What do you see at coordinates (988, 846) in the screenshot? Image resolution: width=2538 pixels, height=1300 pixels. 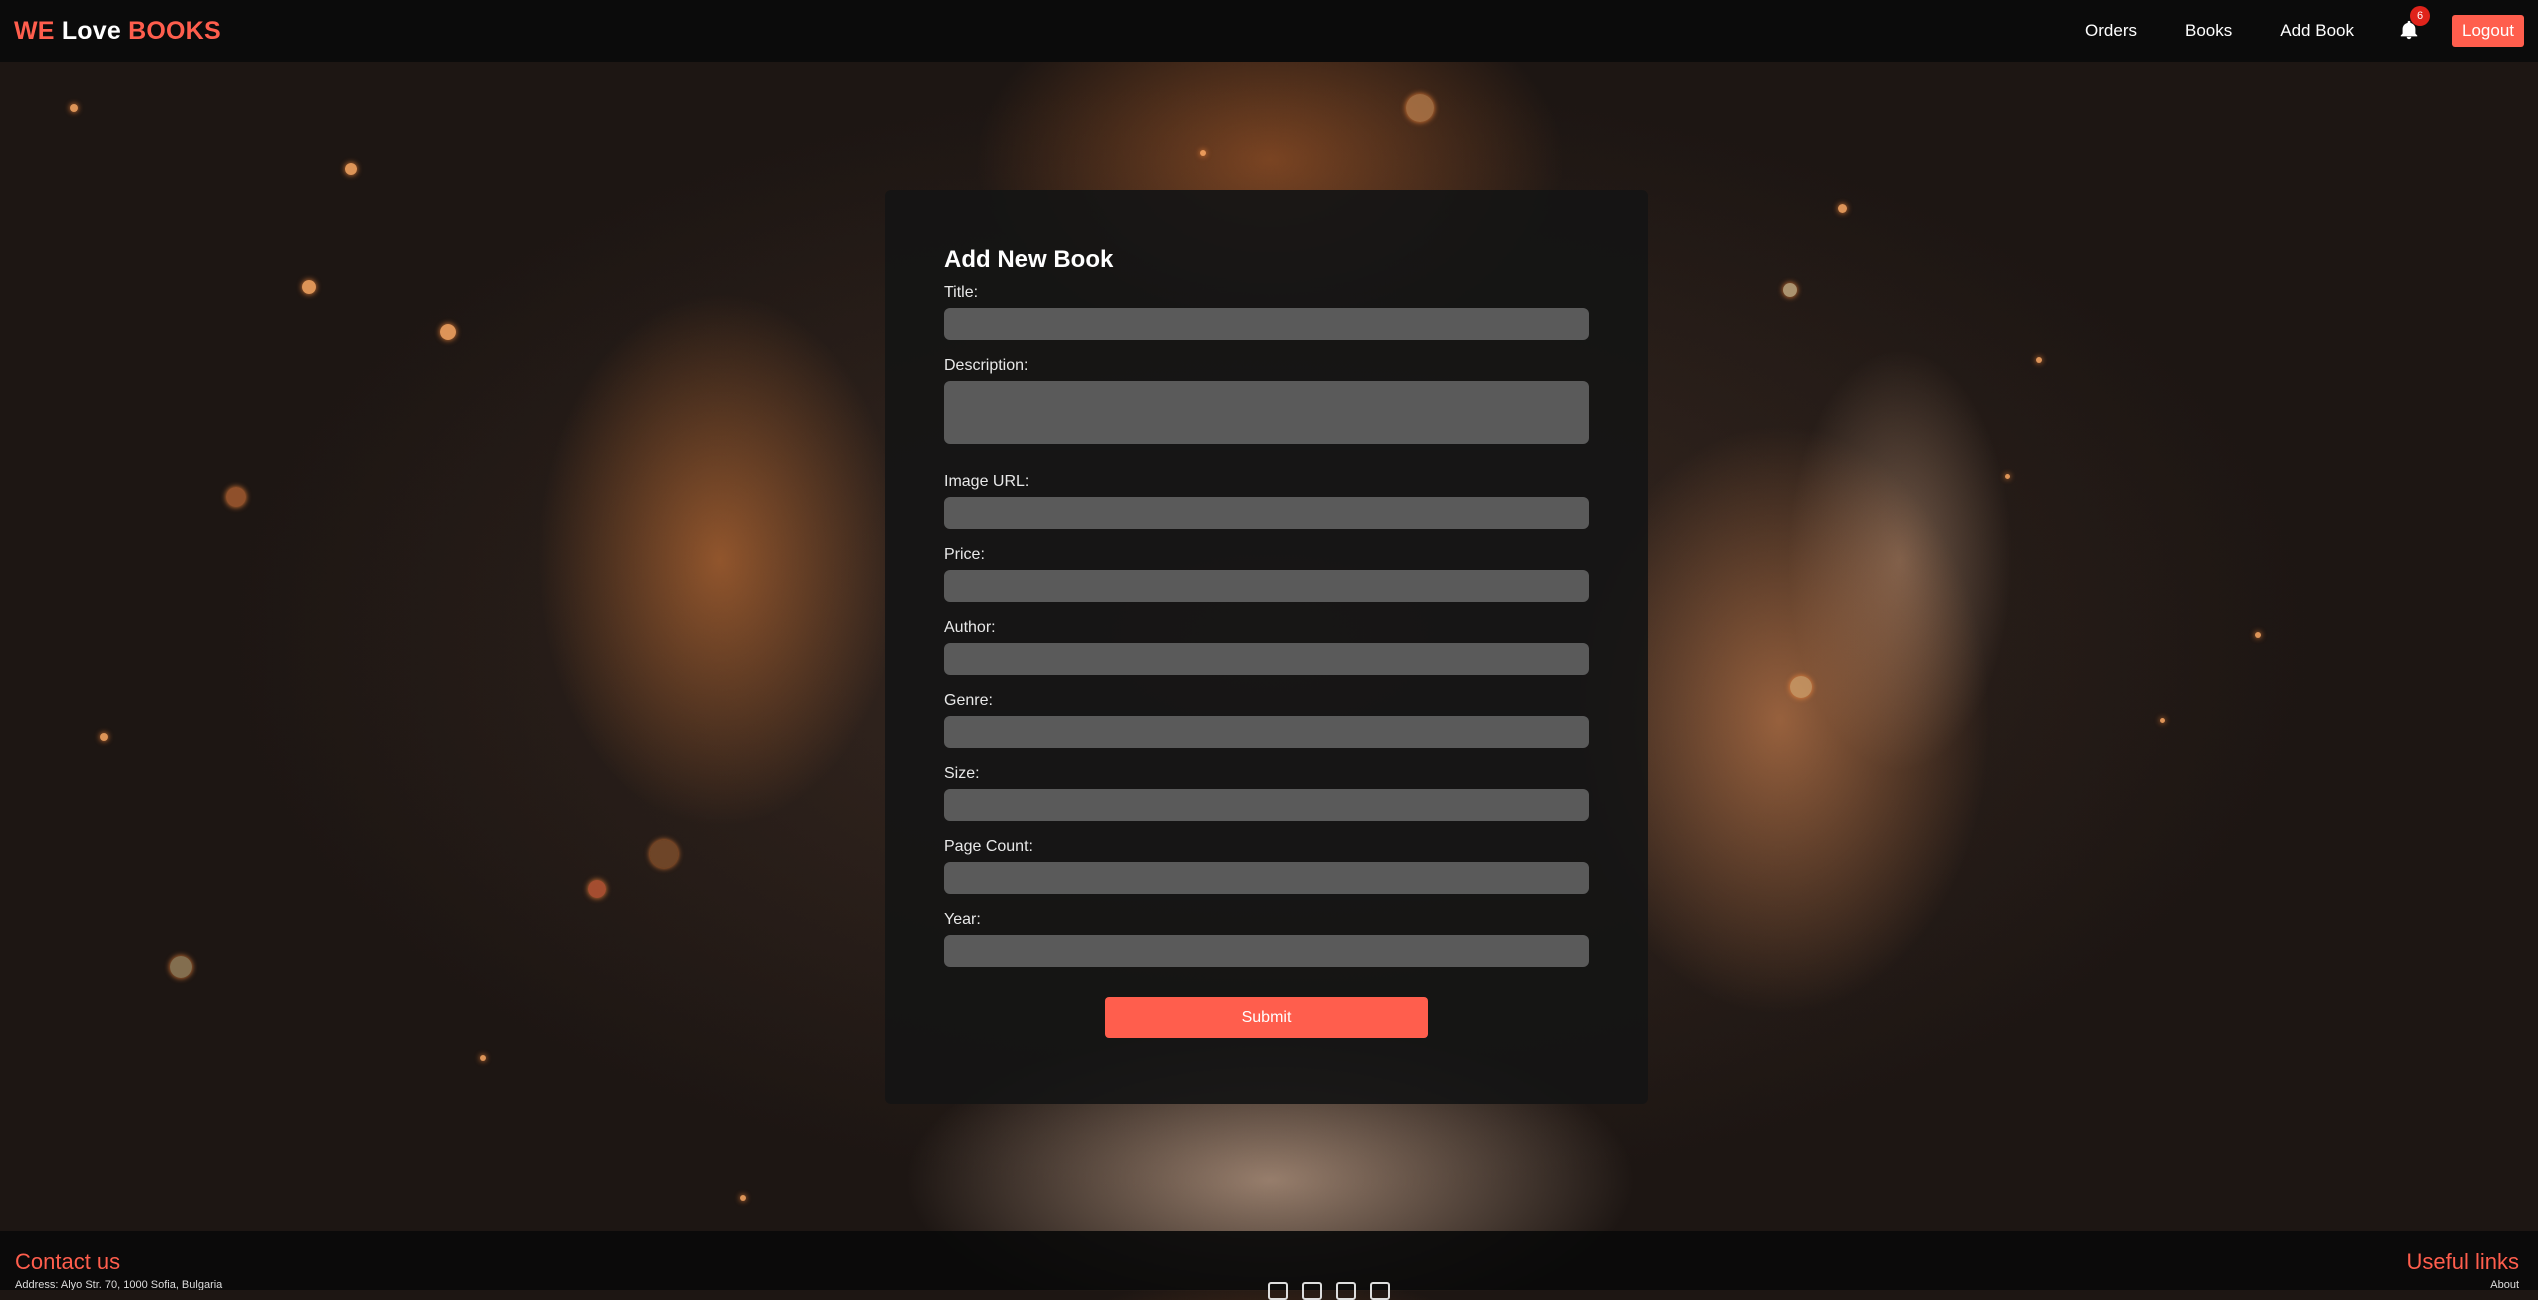 I see `page-count-label: Page Count:` at bounding box center [988, 846].